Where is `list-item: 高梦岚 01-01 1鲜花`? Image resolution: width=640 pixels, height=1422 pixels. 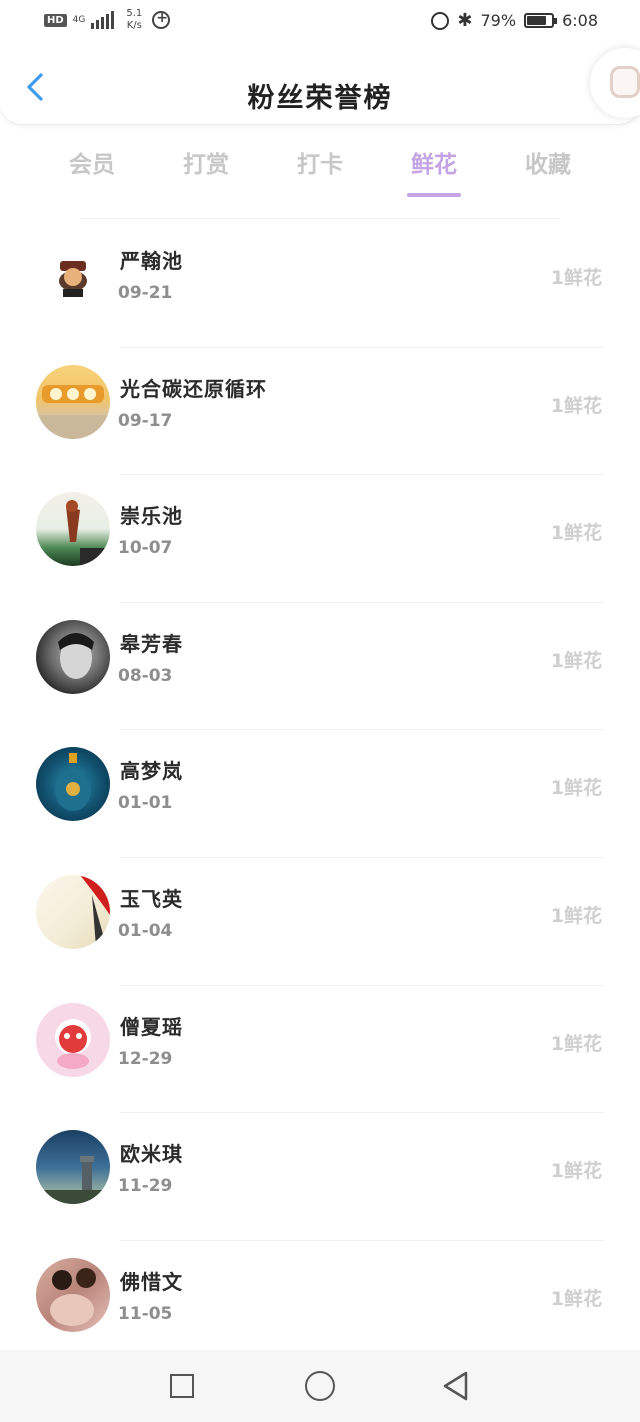 list-item: 高梦岚 01-01 1鲜花 is located at coordinates (320, 793).